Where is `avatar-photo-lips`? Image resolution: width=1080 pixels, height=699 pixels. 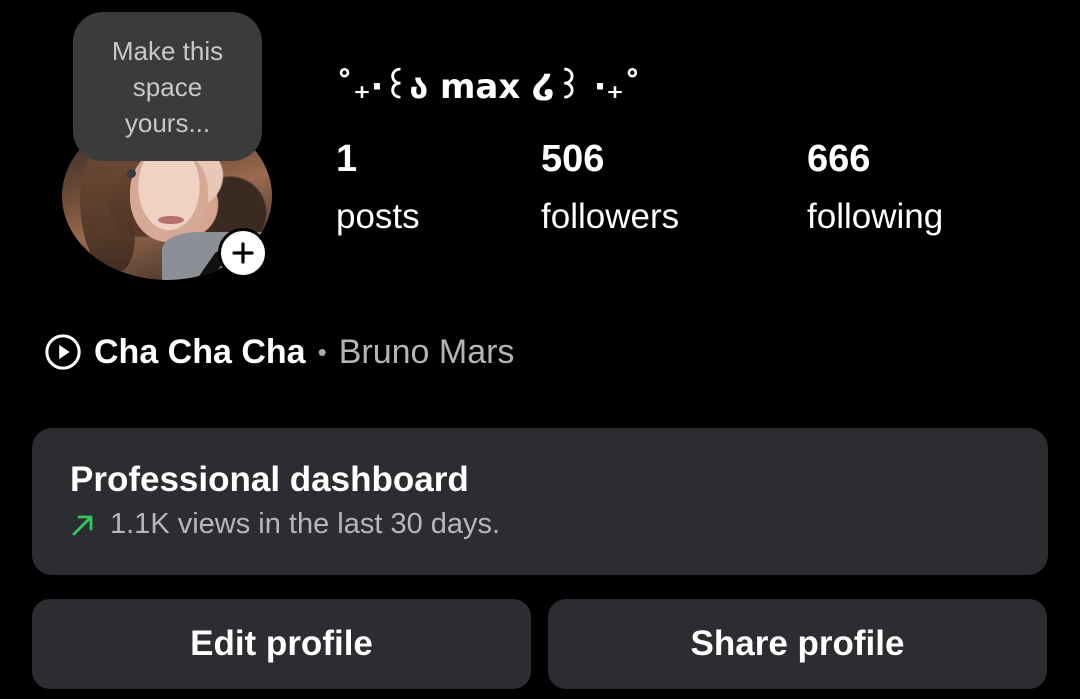
avatar-photo-lips is located at coordinates (171, 220).